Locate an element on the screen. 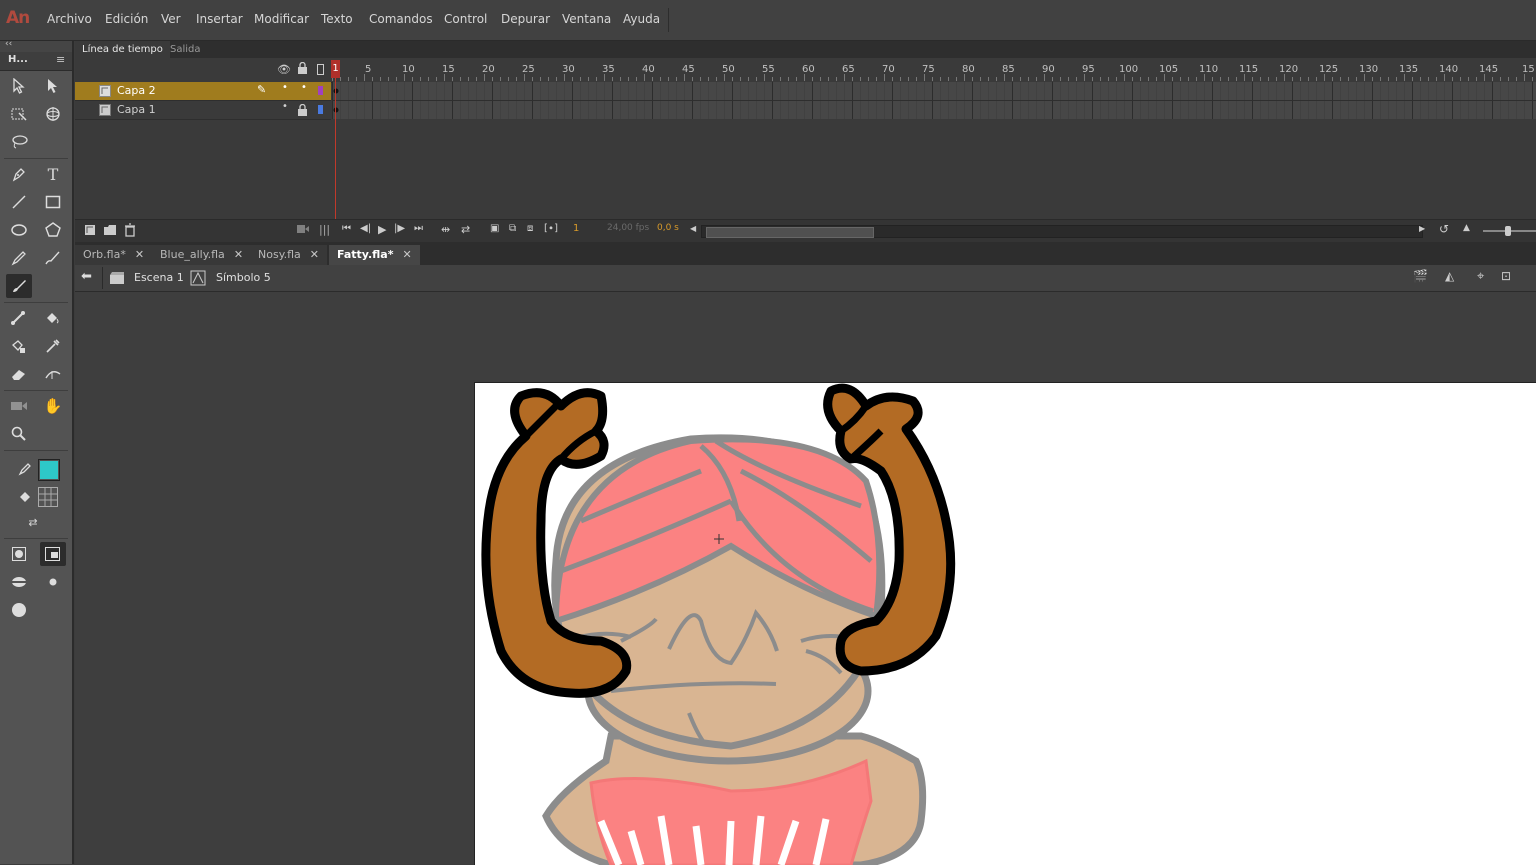 The height and width of the screenshot is (865, 1536). new-folder-icon is located at coordinates (110, 231).